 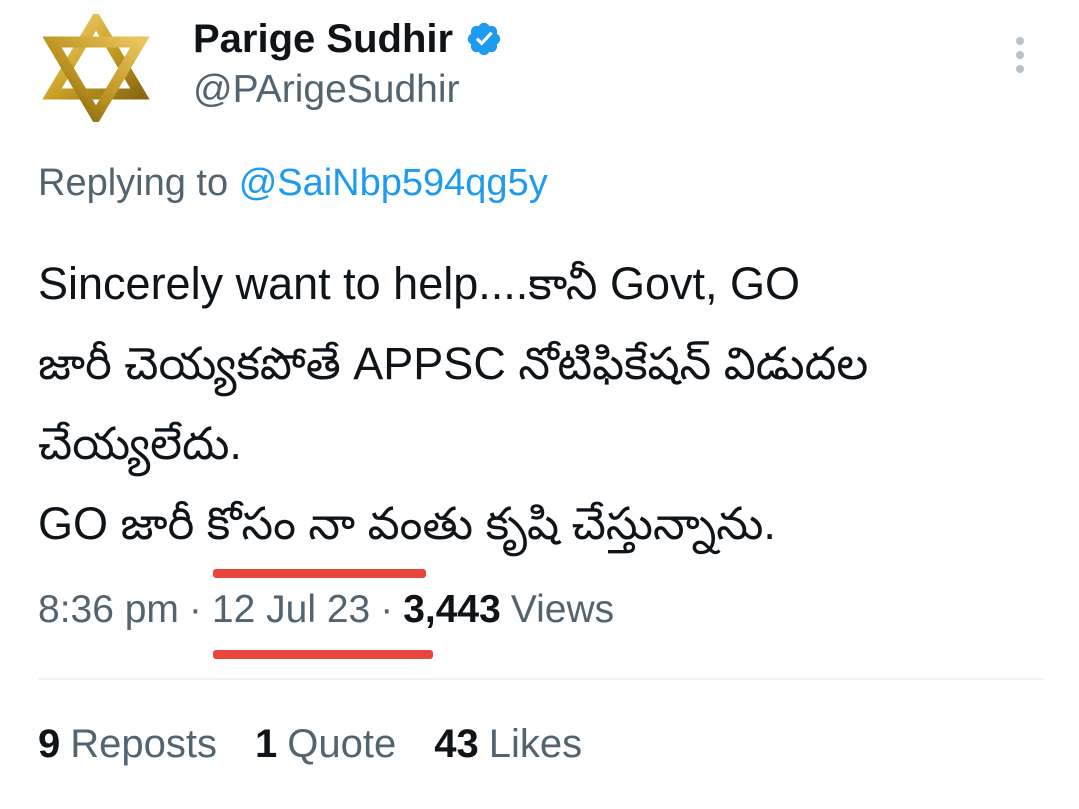 I want to click on tweet-date: 12 Jul 23, so click(x=291, y=610).